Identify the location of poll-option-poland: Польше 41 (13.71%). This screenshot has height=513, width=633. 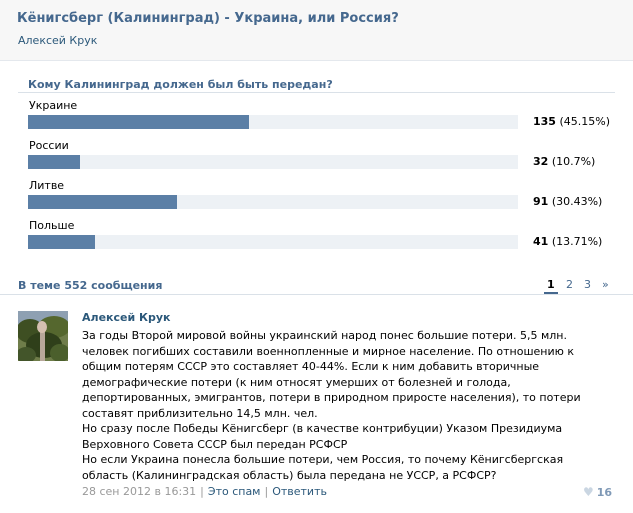
(316, 239).